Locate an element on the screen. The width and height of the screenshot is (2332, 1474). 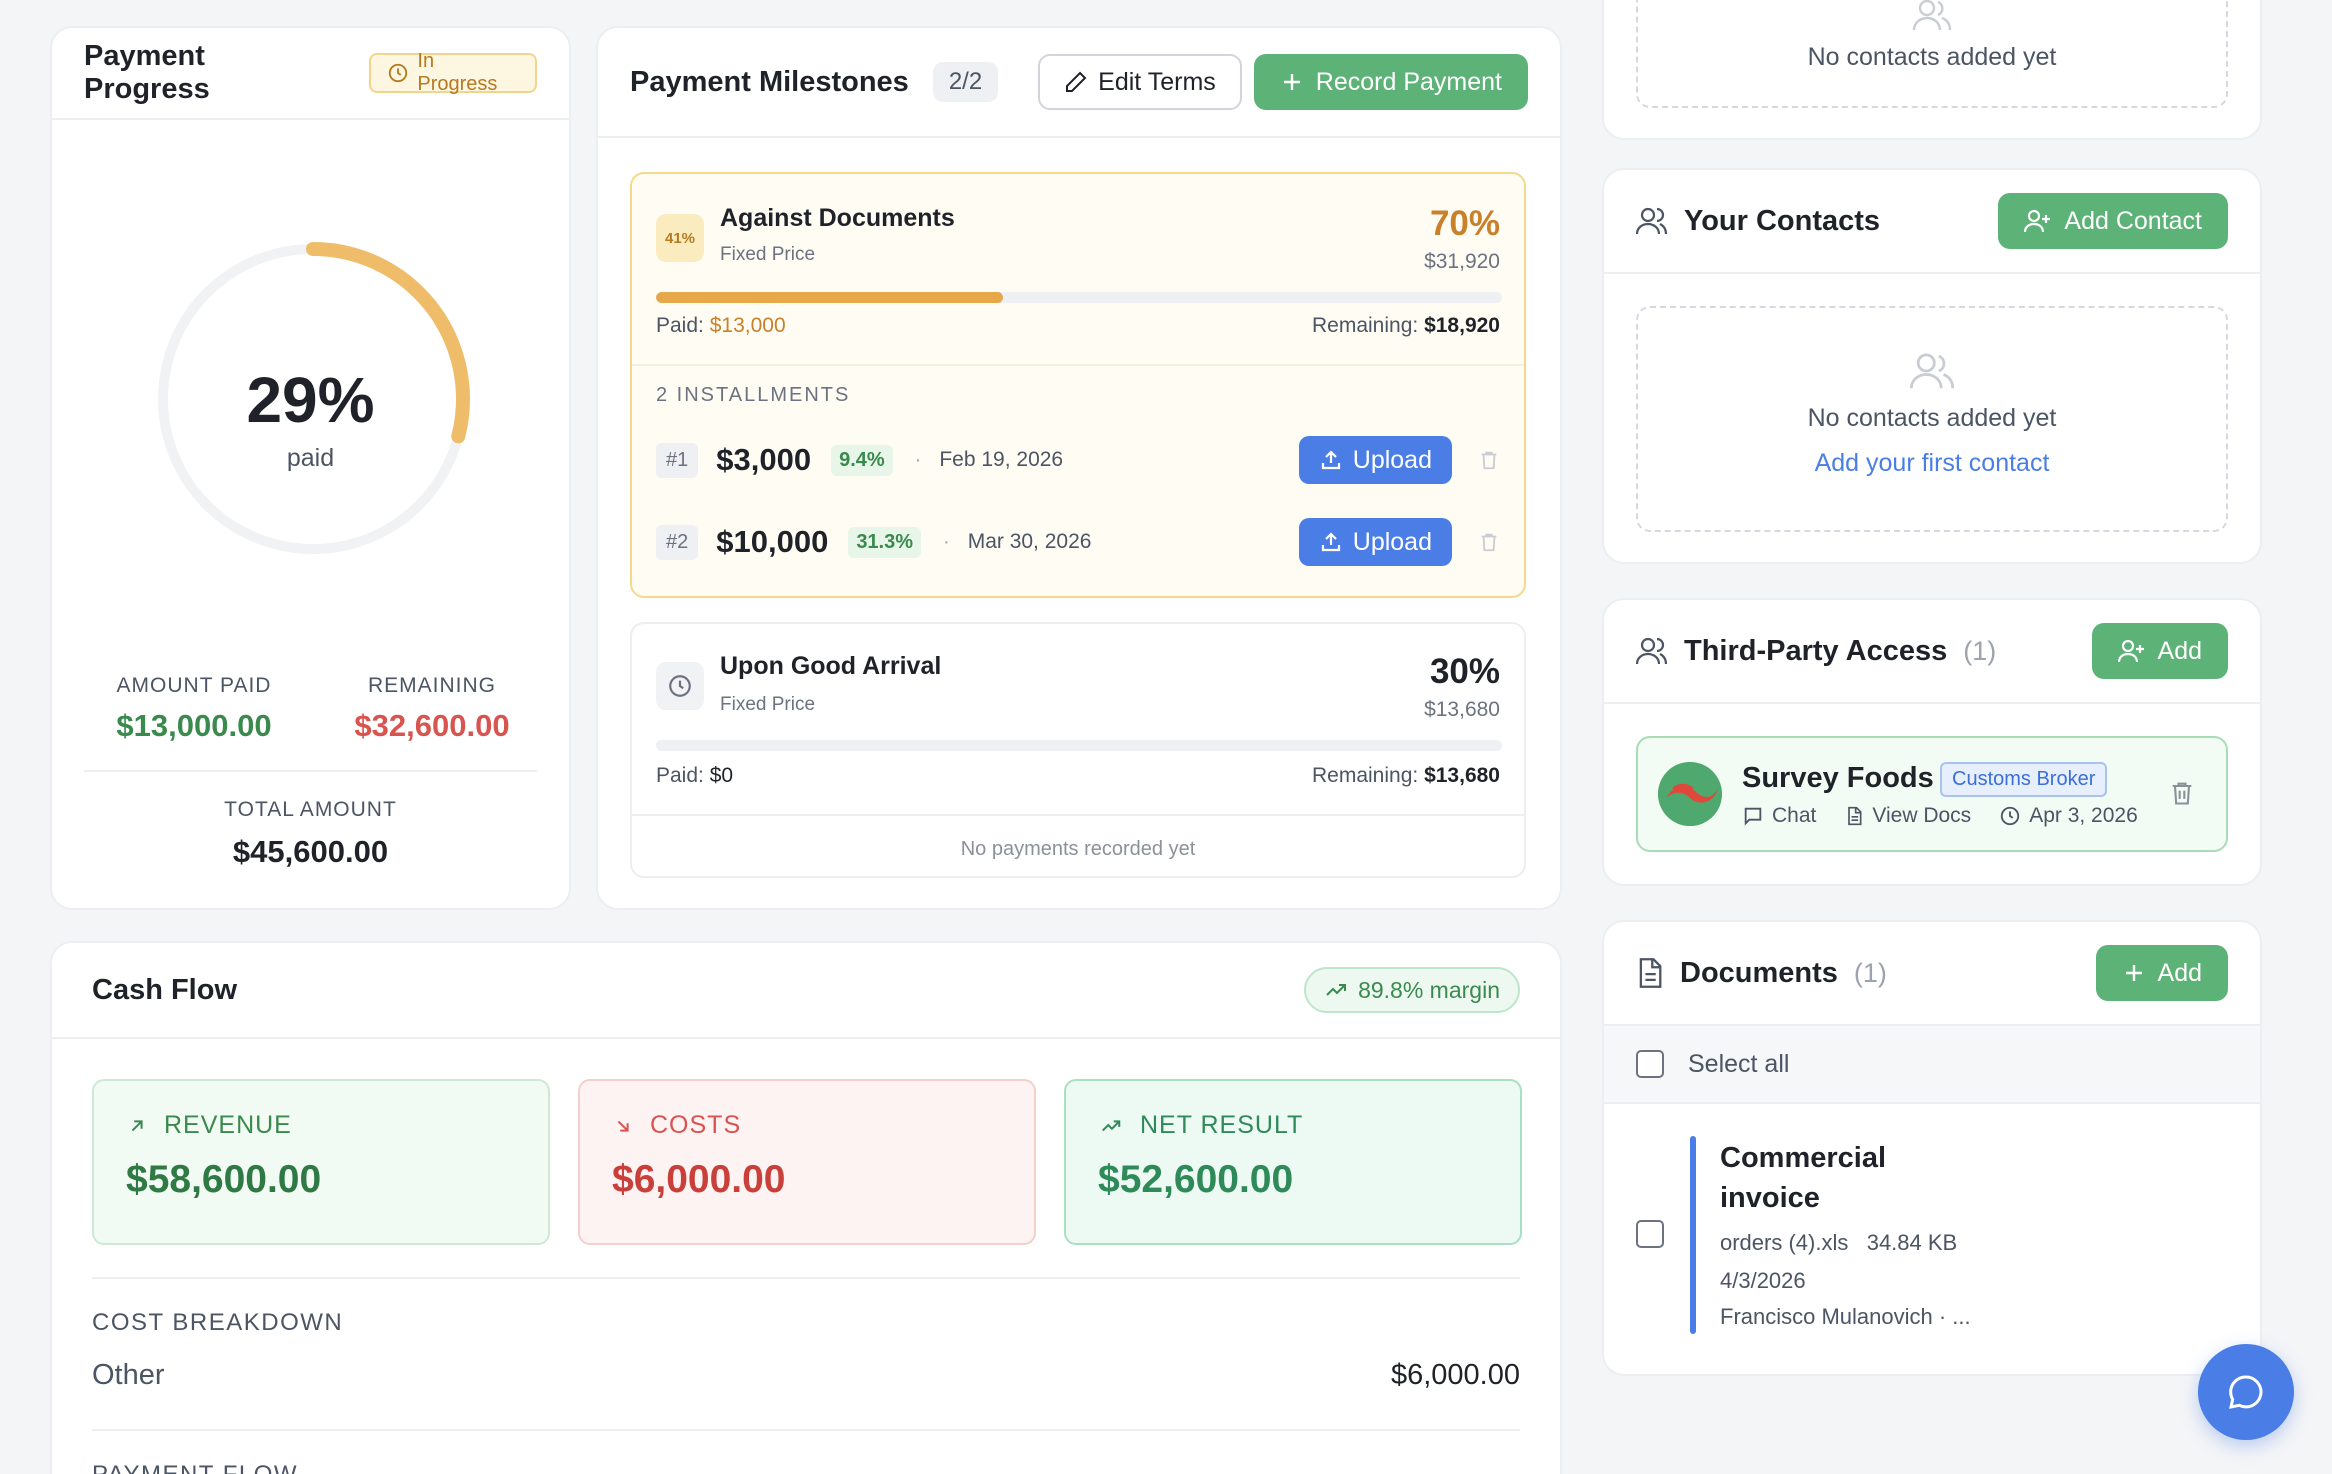
milestone-paid: Paid: $13,000 is located at coordinates (721, 326).